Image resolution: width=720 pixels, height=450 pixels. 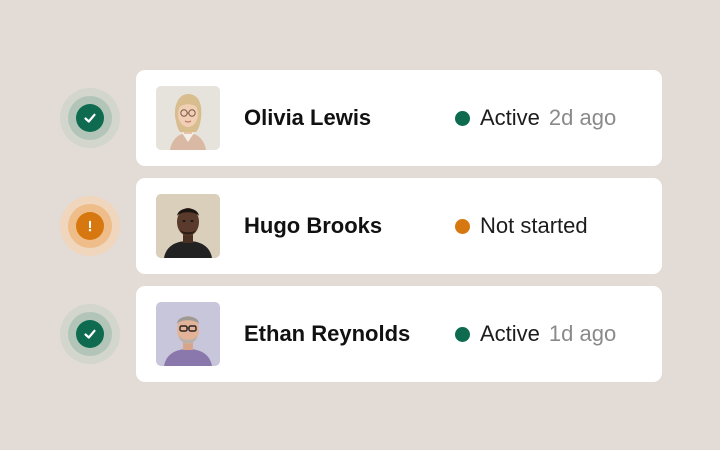 What do you see at coordinates (308, 117) in the screenshot?
I see `user-name: Olivia Lewis` at bounding box center [308, 117].